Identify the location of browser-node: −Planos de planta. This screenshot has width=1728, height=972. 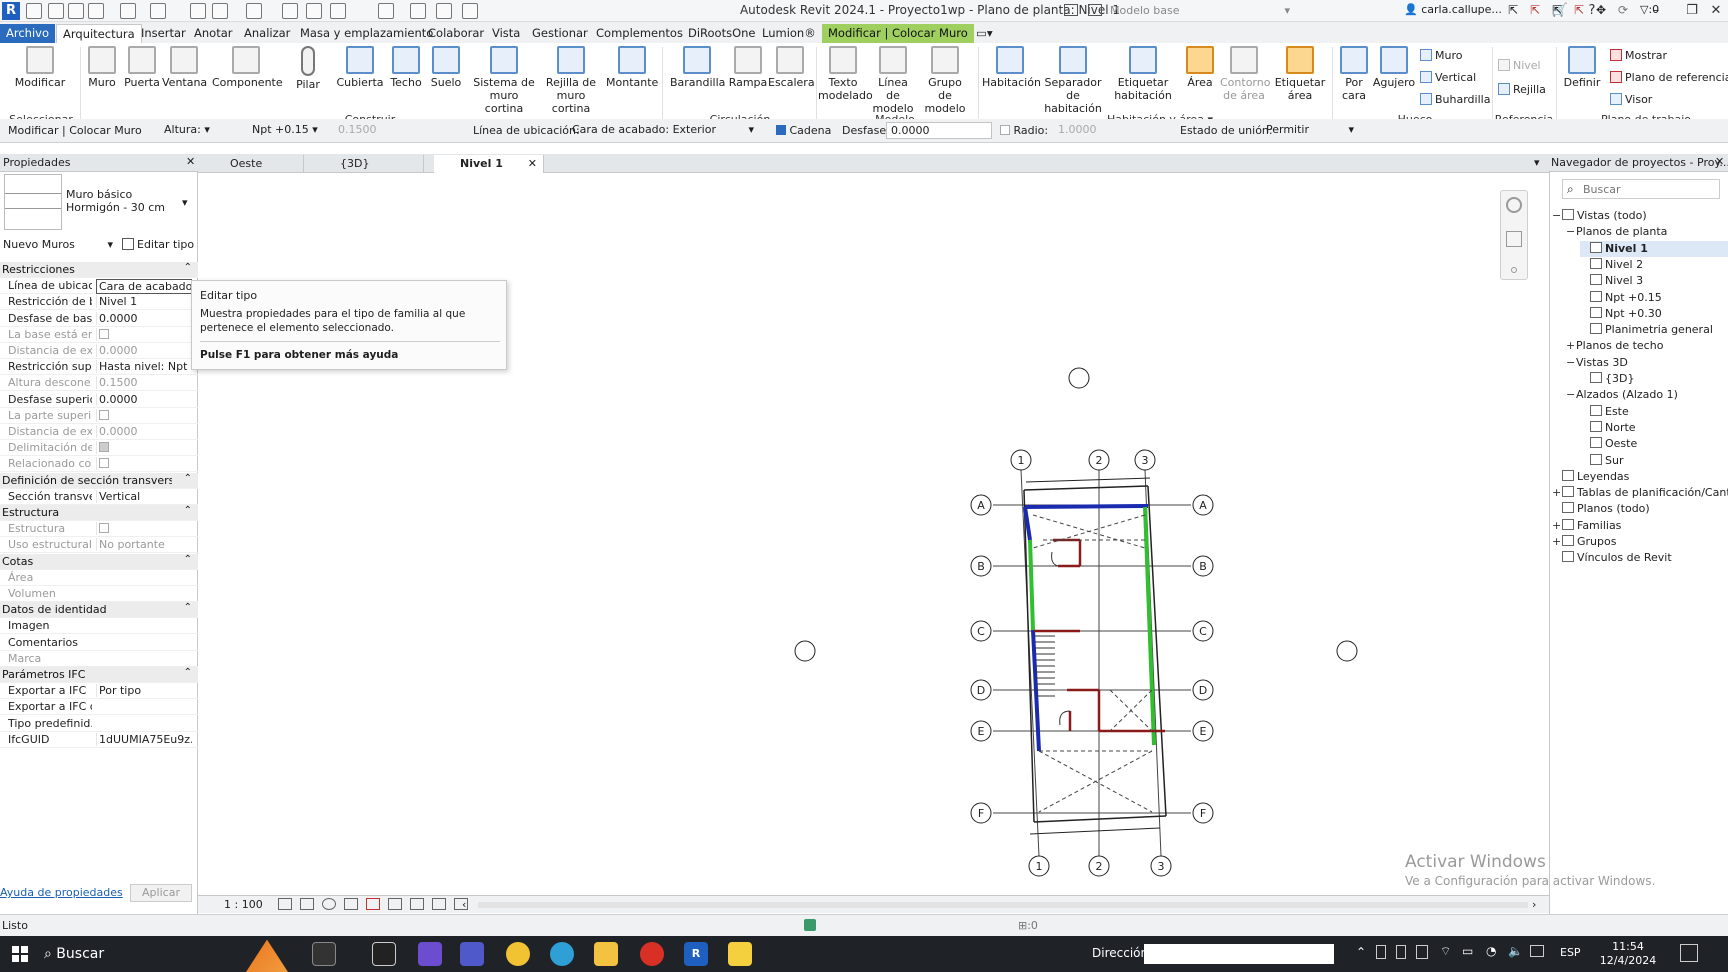
(1647, 232).